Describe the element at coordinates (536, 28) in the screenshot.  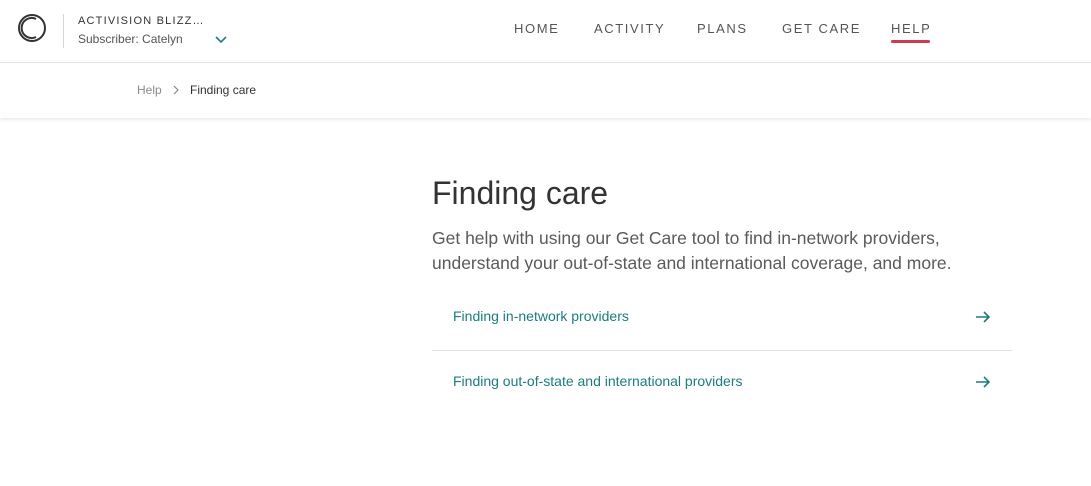
I see `nav-home: HOME` at that location.